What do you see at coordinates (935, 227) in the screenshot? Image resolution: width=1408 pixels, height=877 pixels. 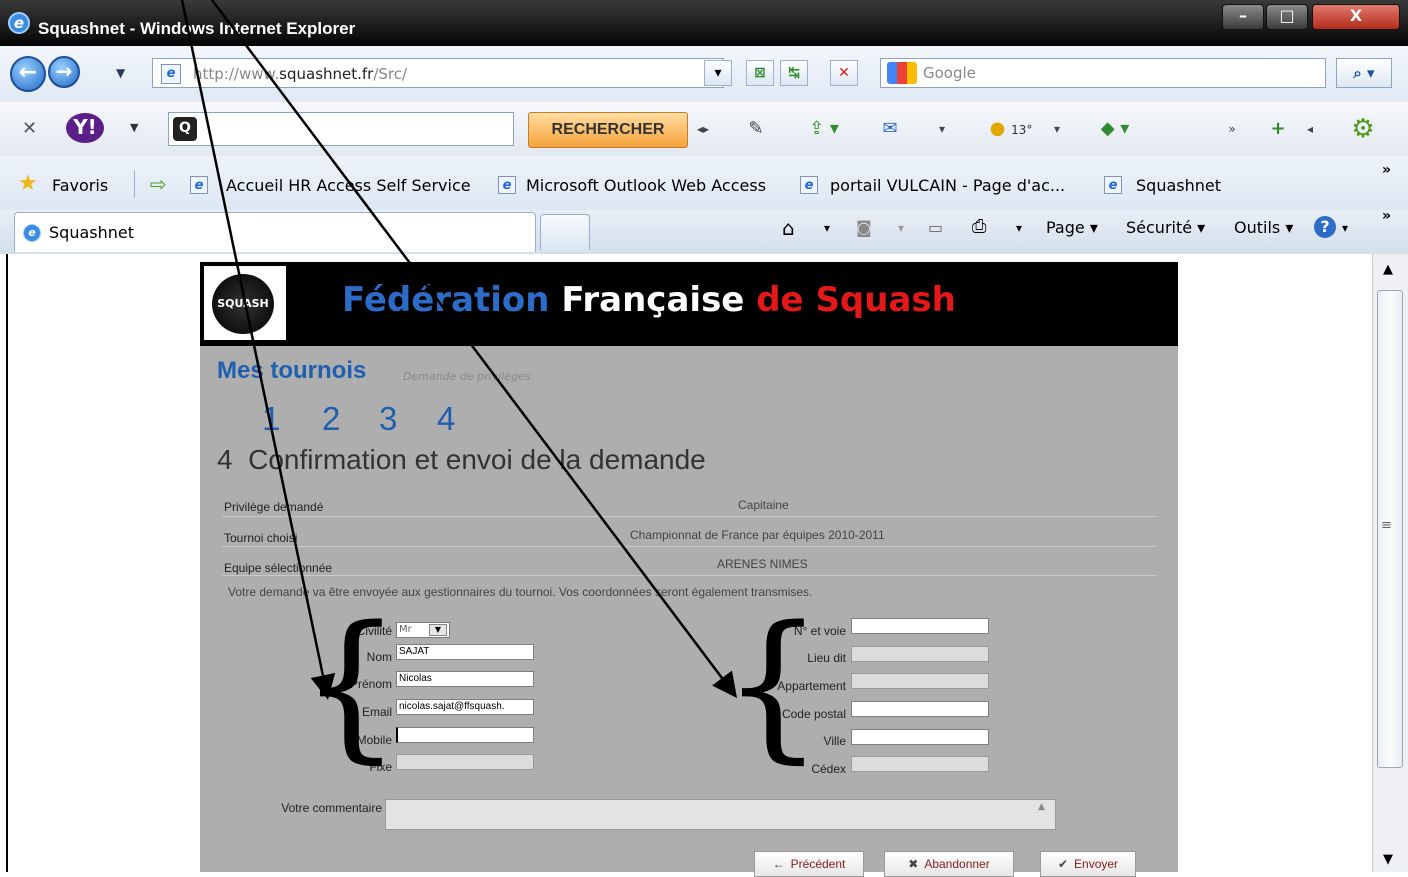 I see `read-mail-icon: ▭` at bounding box center [935, 227].